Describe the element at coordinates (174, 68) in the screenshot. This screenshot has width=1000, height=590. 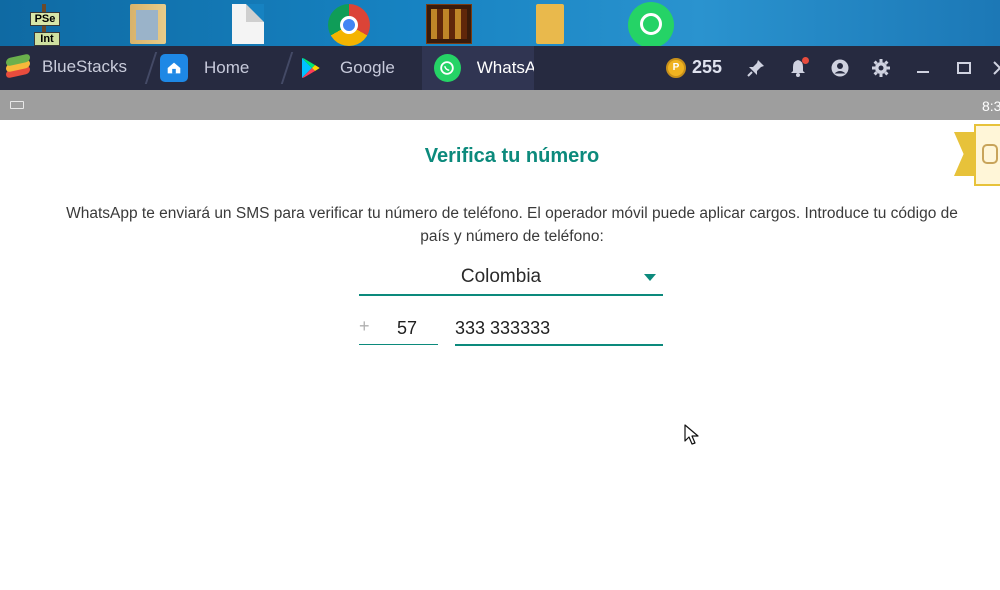
I see `home-icon` at that location.